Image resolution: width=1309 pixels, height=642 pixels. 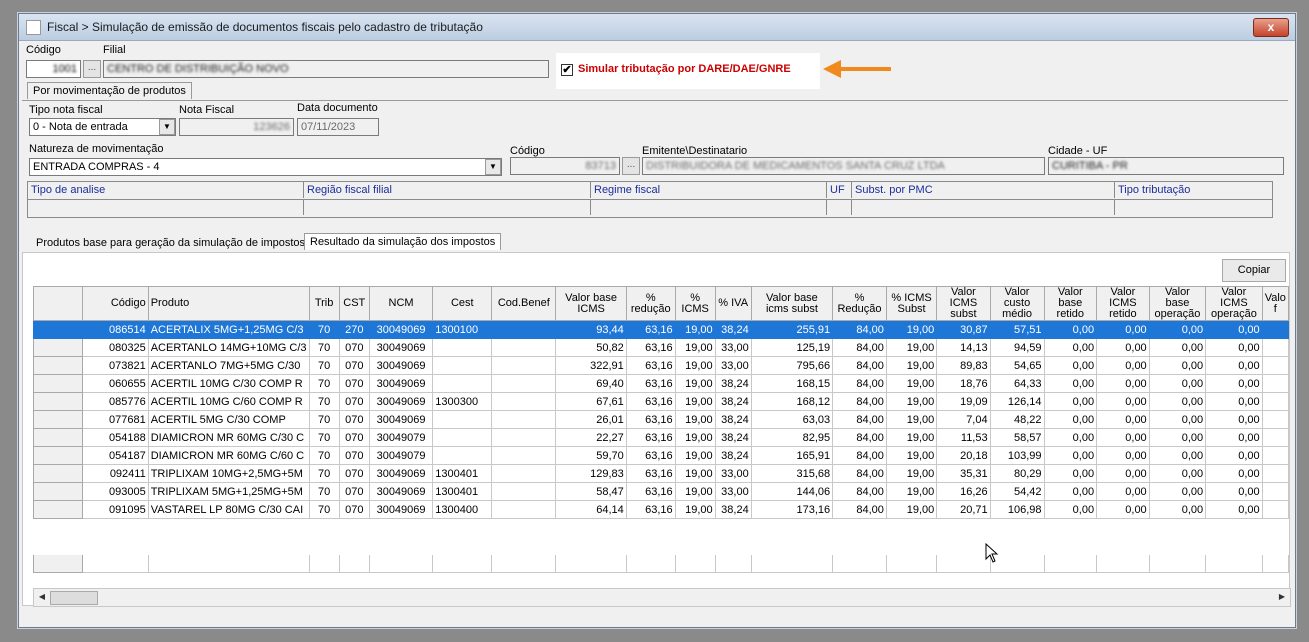 I want to click on table-cell: 18,76, so click(x=963, y=383).